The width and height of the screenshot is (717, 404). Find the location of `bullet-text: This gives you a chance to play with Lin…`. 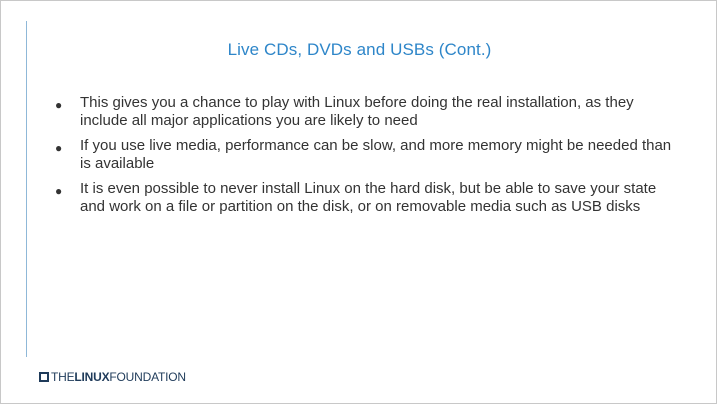

bullet-text: This gives you a chance to play with Lin… is located at coordinates (357, 111).